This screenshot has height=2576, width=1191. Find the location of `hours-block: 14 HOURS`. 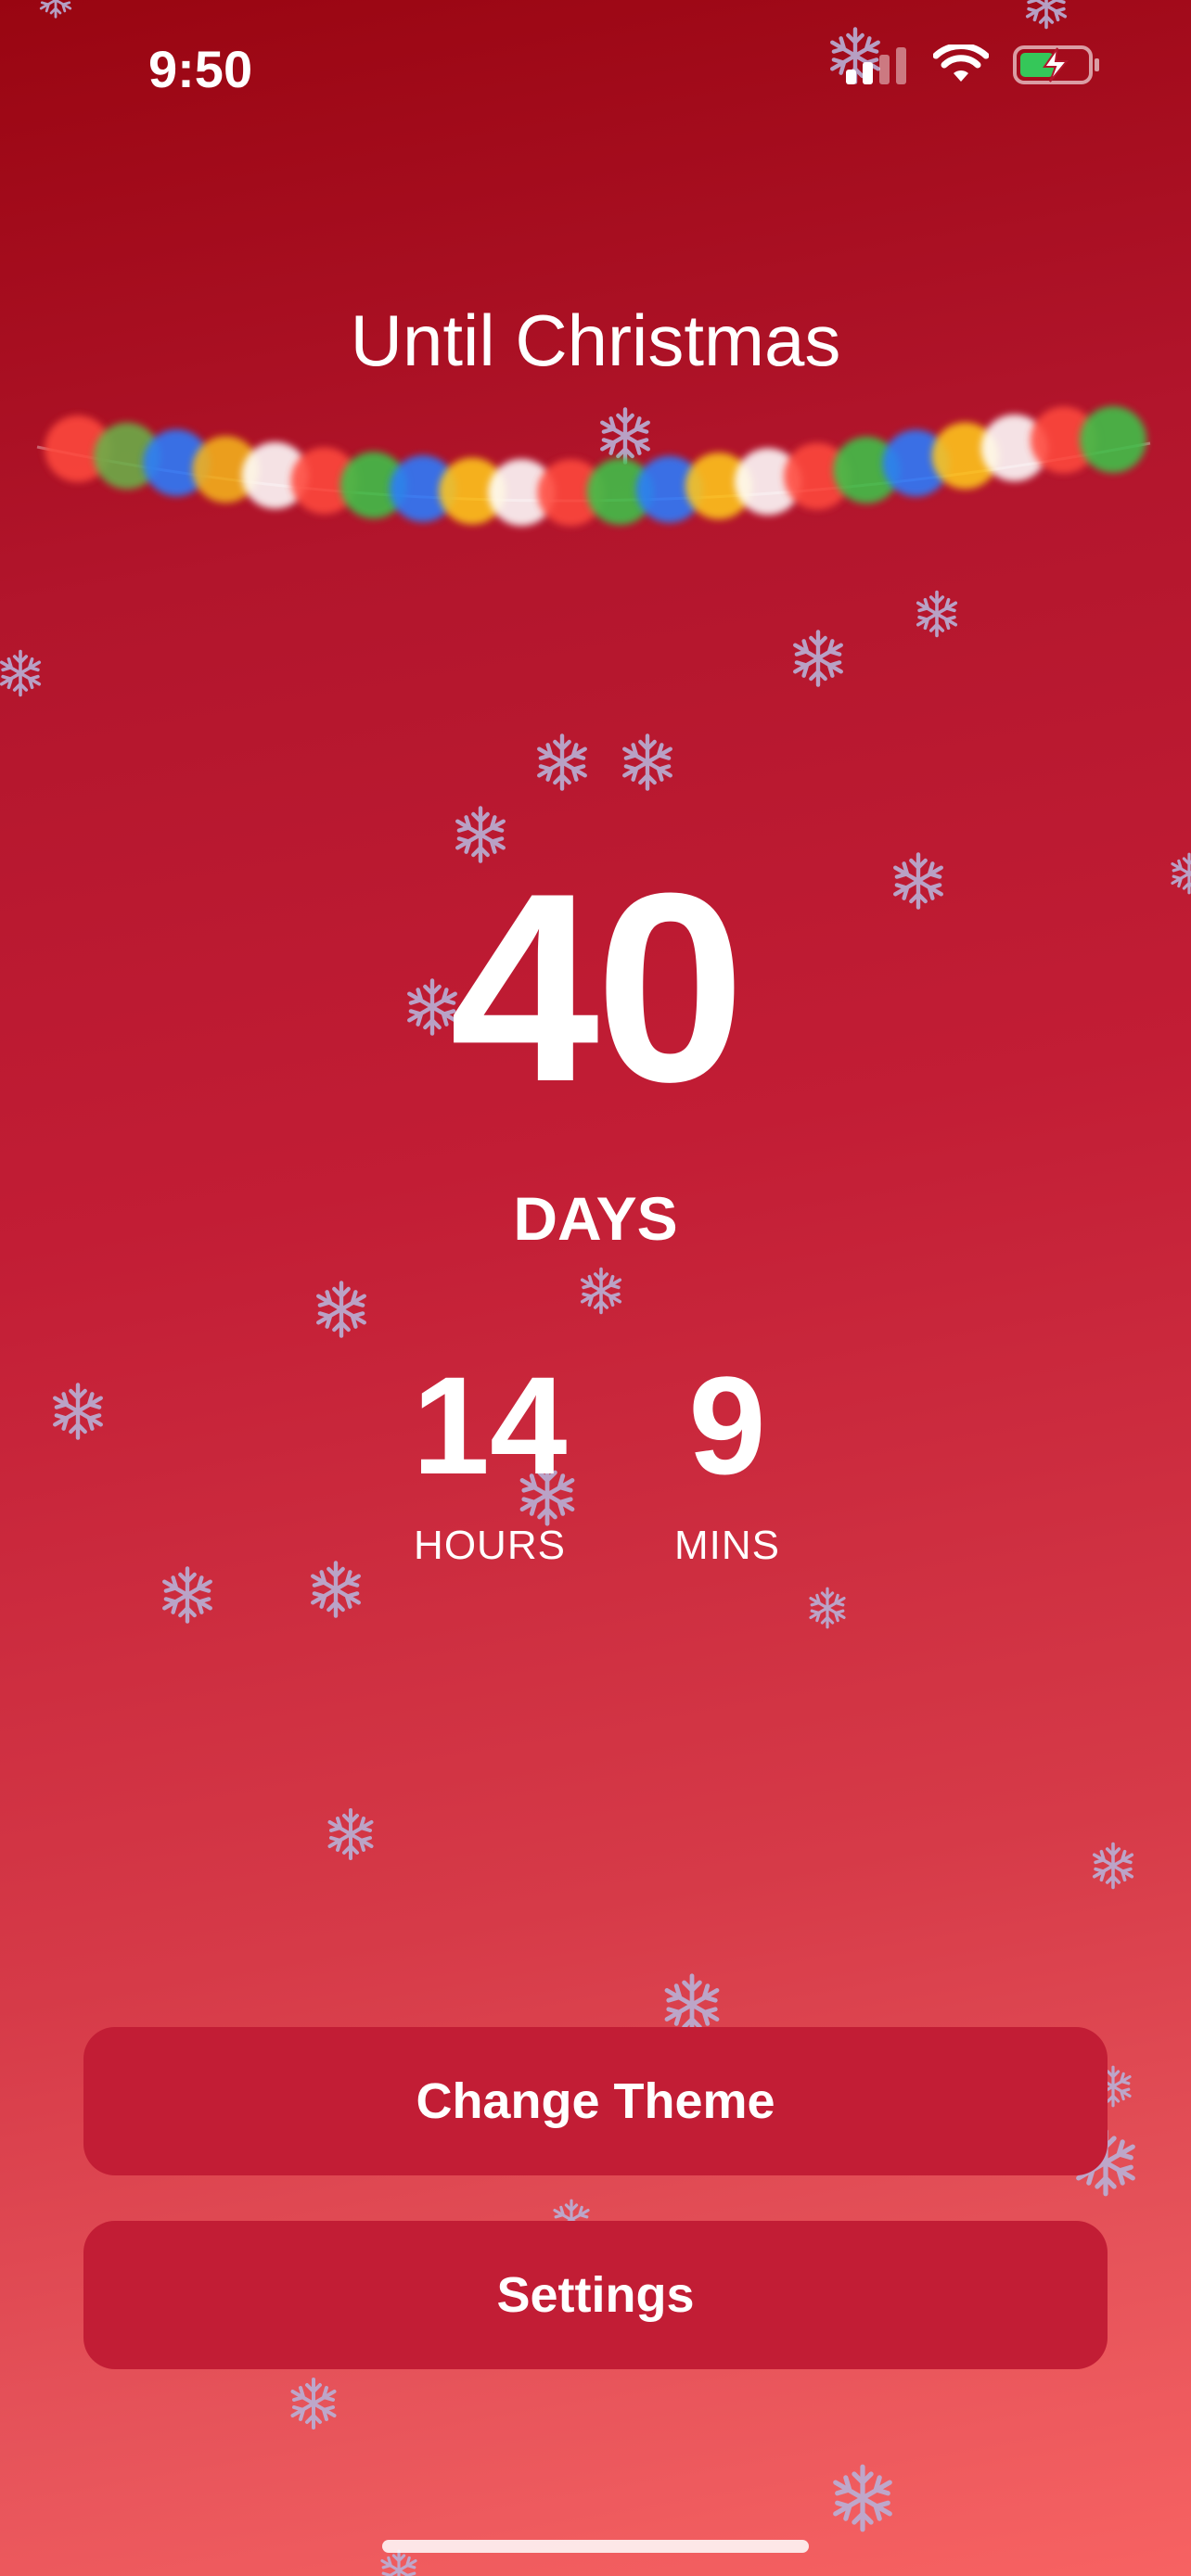

hours-block: 14 HOURS is located at coordinates (490, 1463).